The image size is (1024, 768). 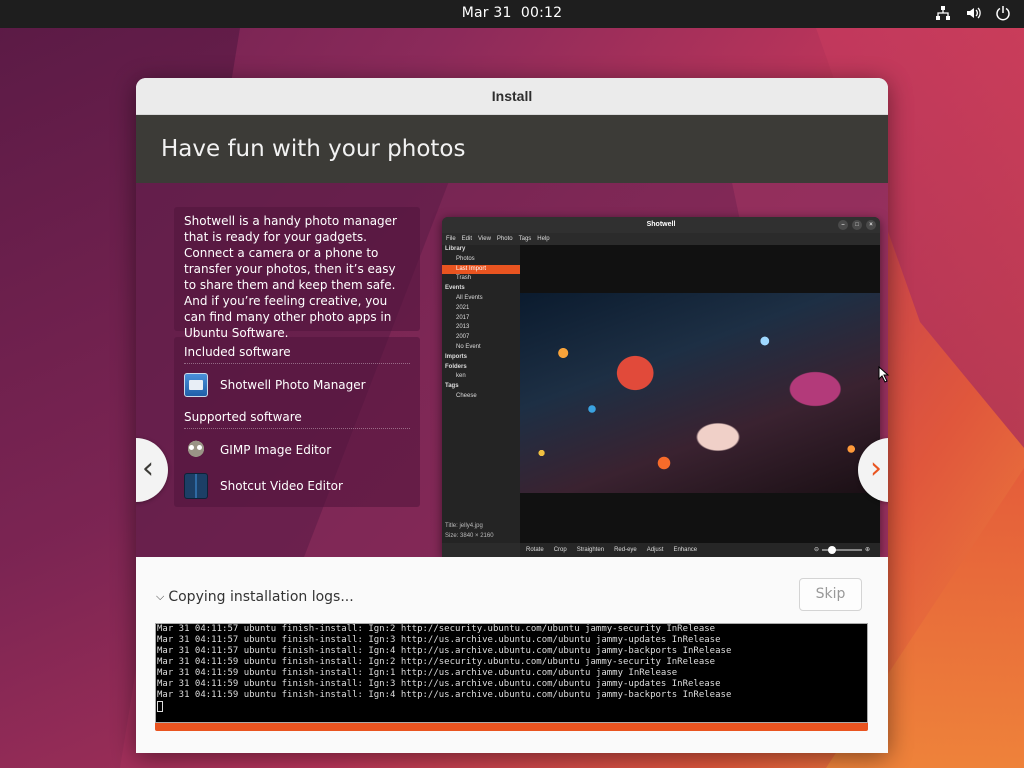 What do you see at coordinates (843, 225) in the screenshot?
I see `minimize-icon: –` at bounding box center [843, 225].